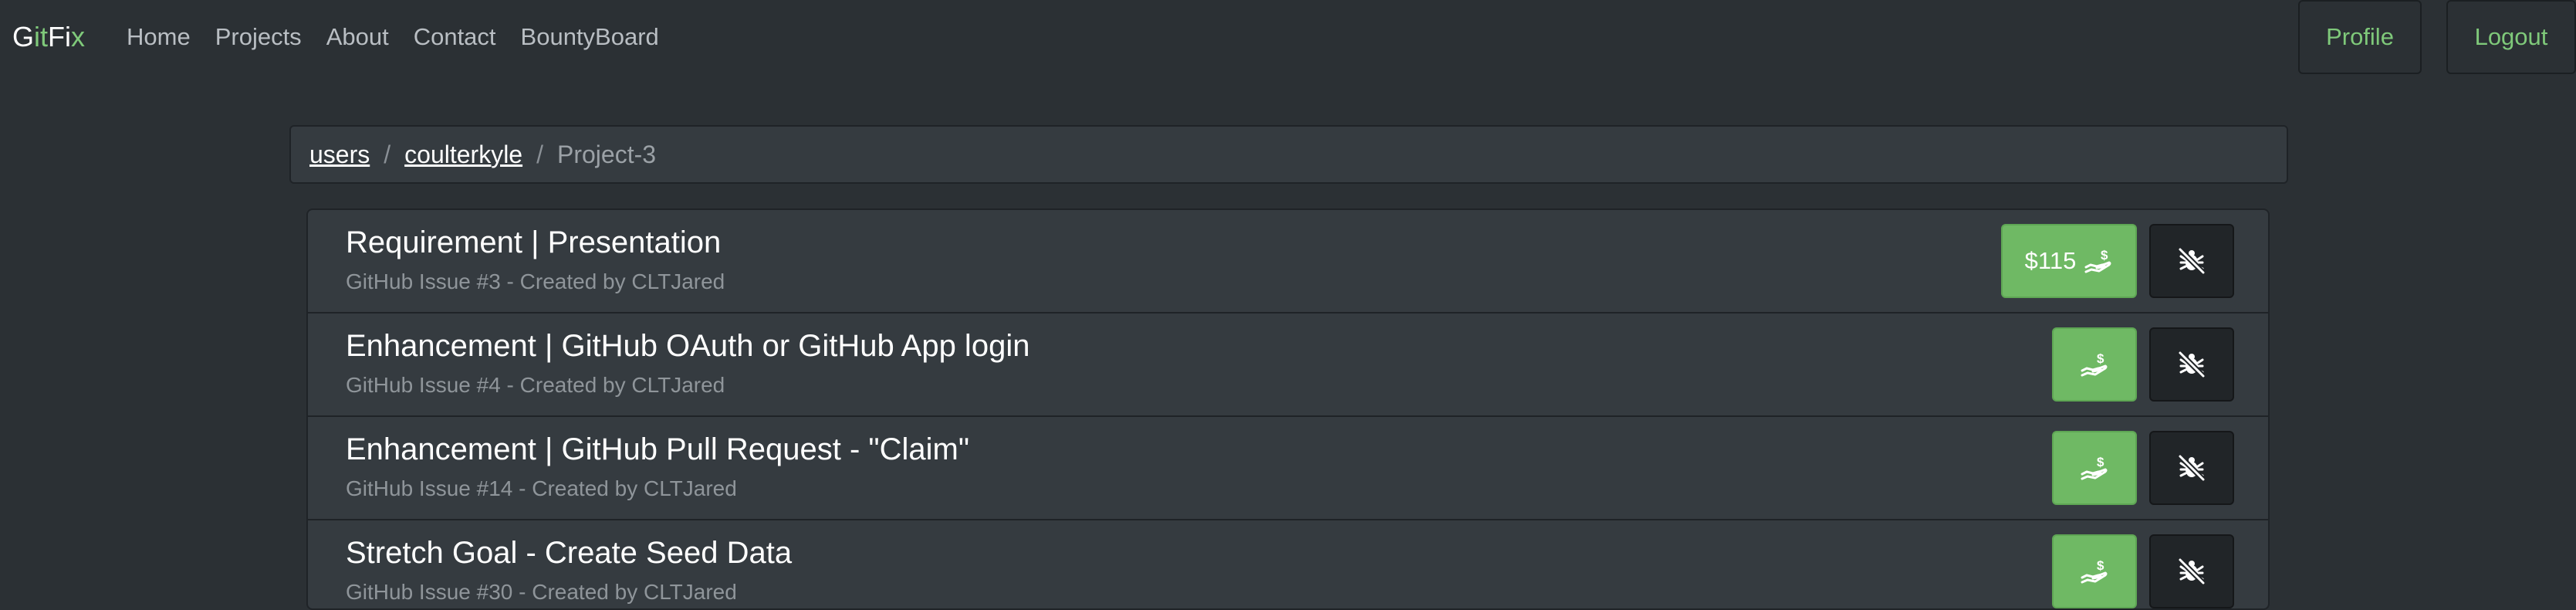 The height and width of the screenshot is (610, 2576). I want to click on issue-title: Stretch Goal - Create Seed Data, so click(569, 552).